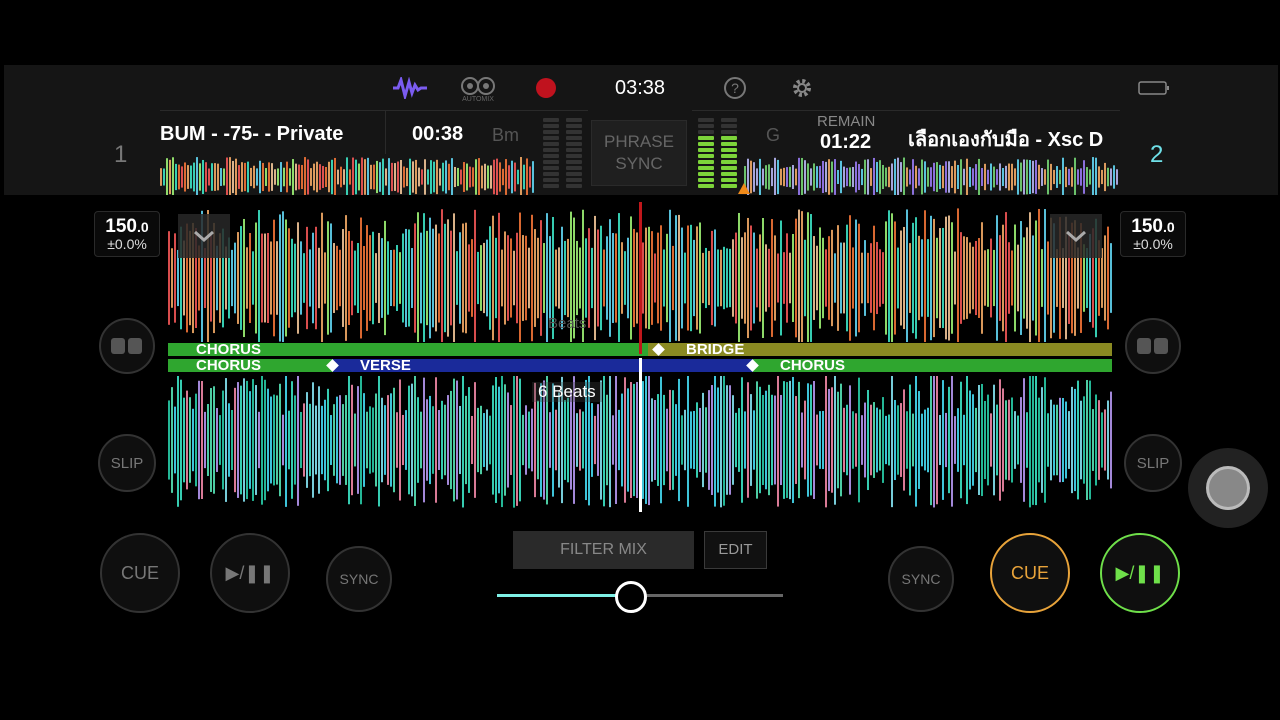 This screenshot has width=1280, height=720. Describe the element at coordinates (1030, 573) in the screenshot. I see `deck2-cue-button: CUE` at that location.